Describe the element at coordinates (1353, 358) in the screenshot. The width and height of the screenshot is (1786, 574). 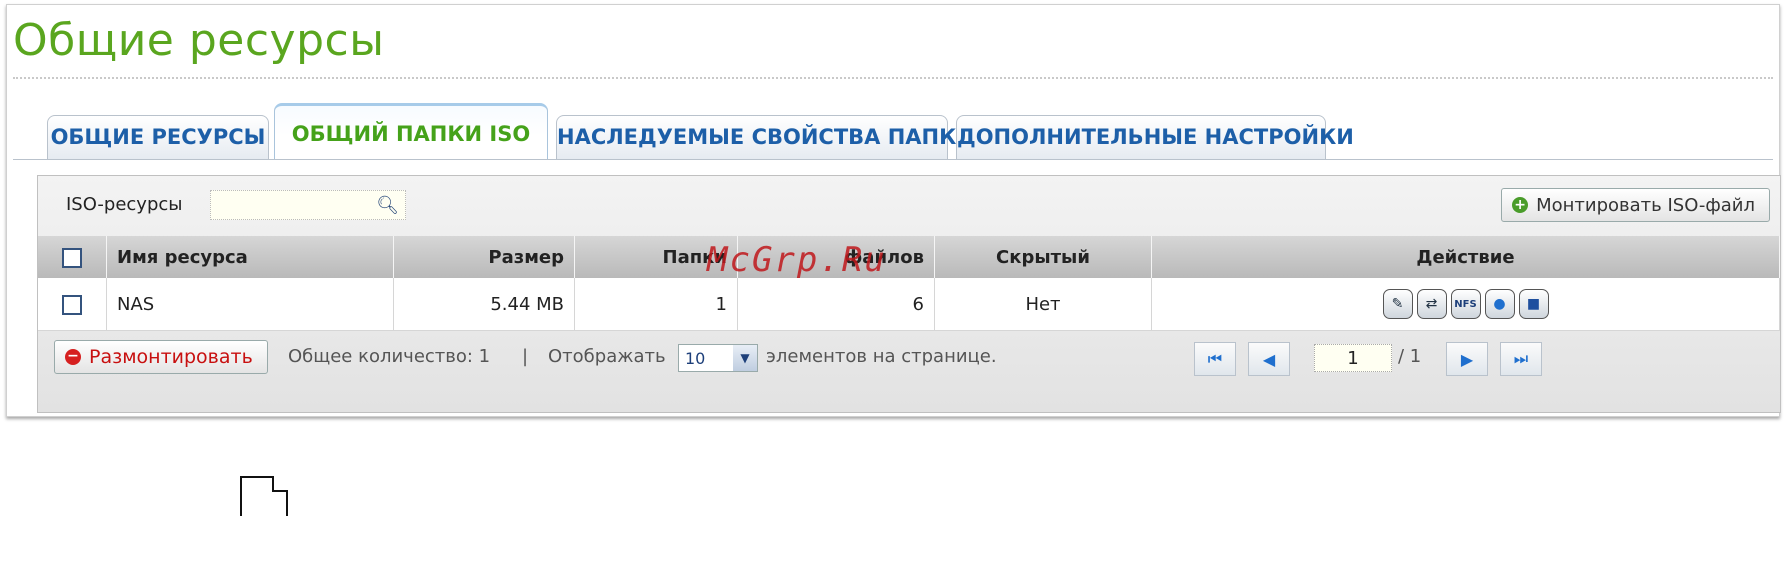
I see `page-number-input` at that location.